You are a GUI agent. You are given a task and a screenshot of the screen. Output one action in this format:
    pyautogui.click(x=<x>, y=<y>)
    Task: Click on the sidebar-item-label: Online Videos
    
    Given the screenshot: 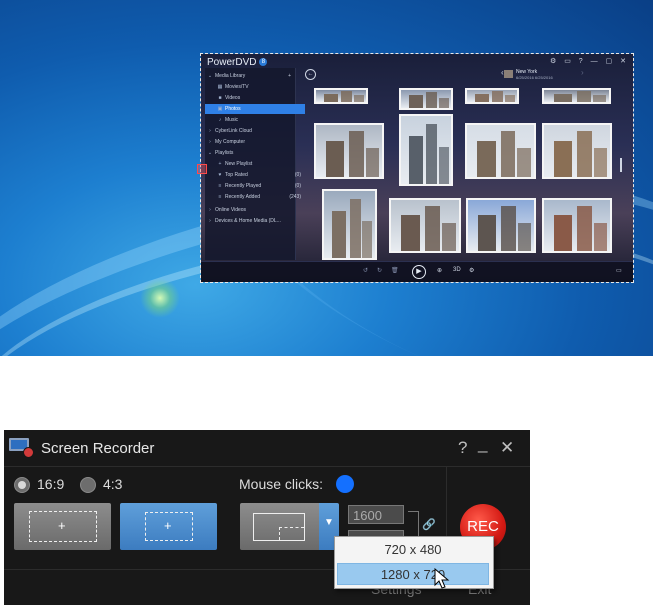 What is the action you would take?
    pyautogui.click(x=231, y=210)
    